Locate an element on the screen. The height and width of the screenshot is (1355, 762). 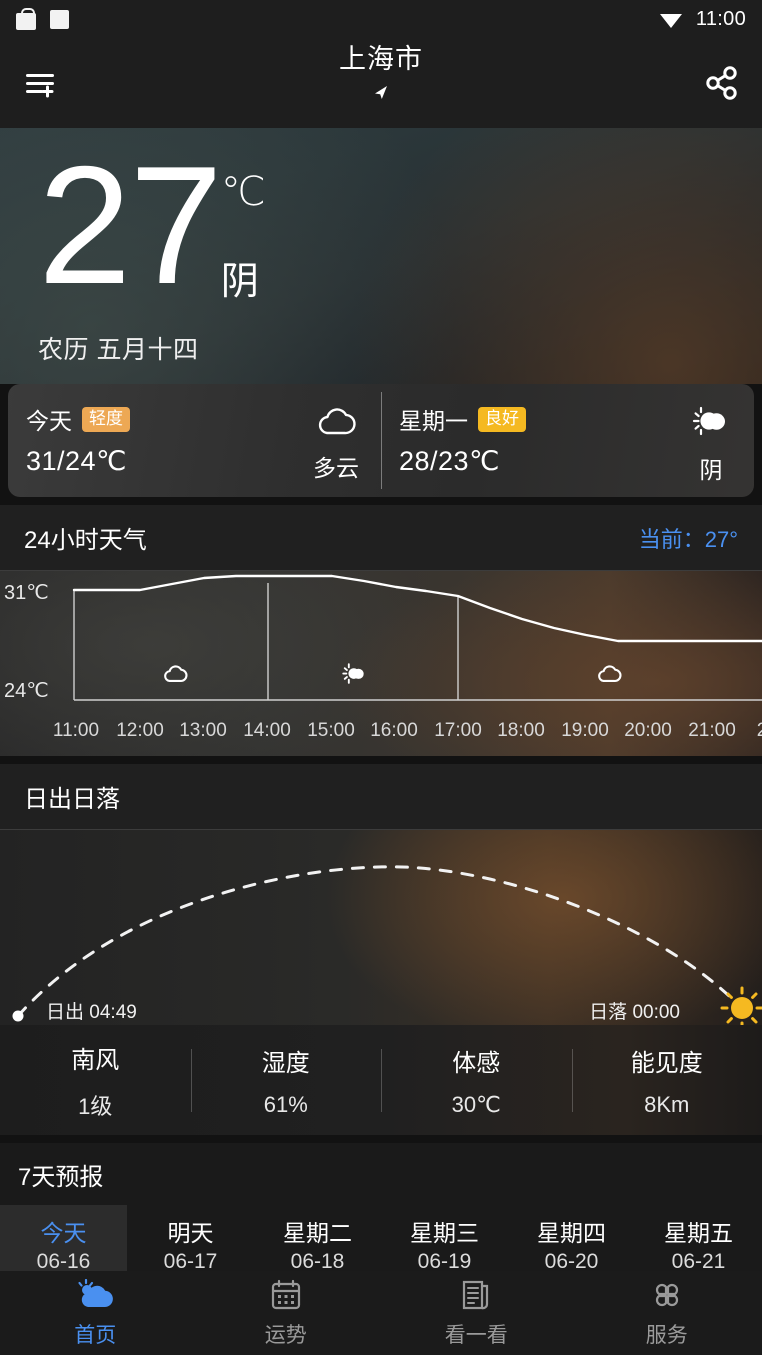
weather-stats-row: 南风 1级 湿度 61% 体感 30℃ 能见度 8Km is located at coordinates (381, 1080).